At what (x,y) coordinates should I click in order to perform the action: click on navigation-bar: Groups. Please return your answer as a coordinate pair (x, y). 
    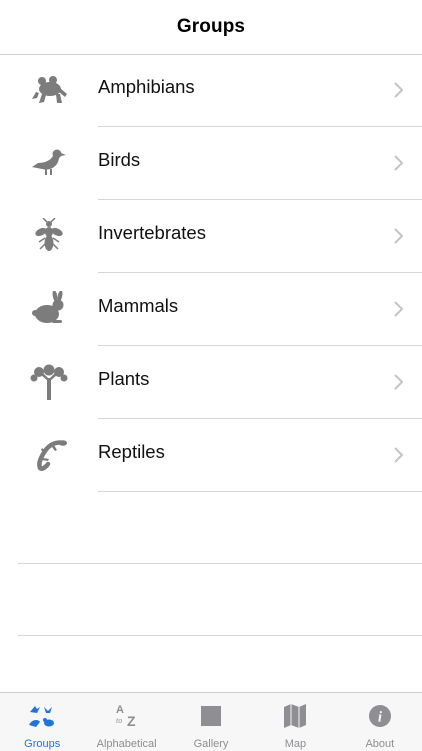
    Looking at the image, I should click on (211, 27).